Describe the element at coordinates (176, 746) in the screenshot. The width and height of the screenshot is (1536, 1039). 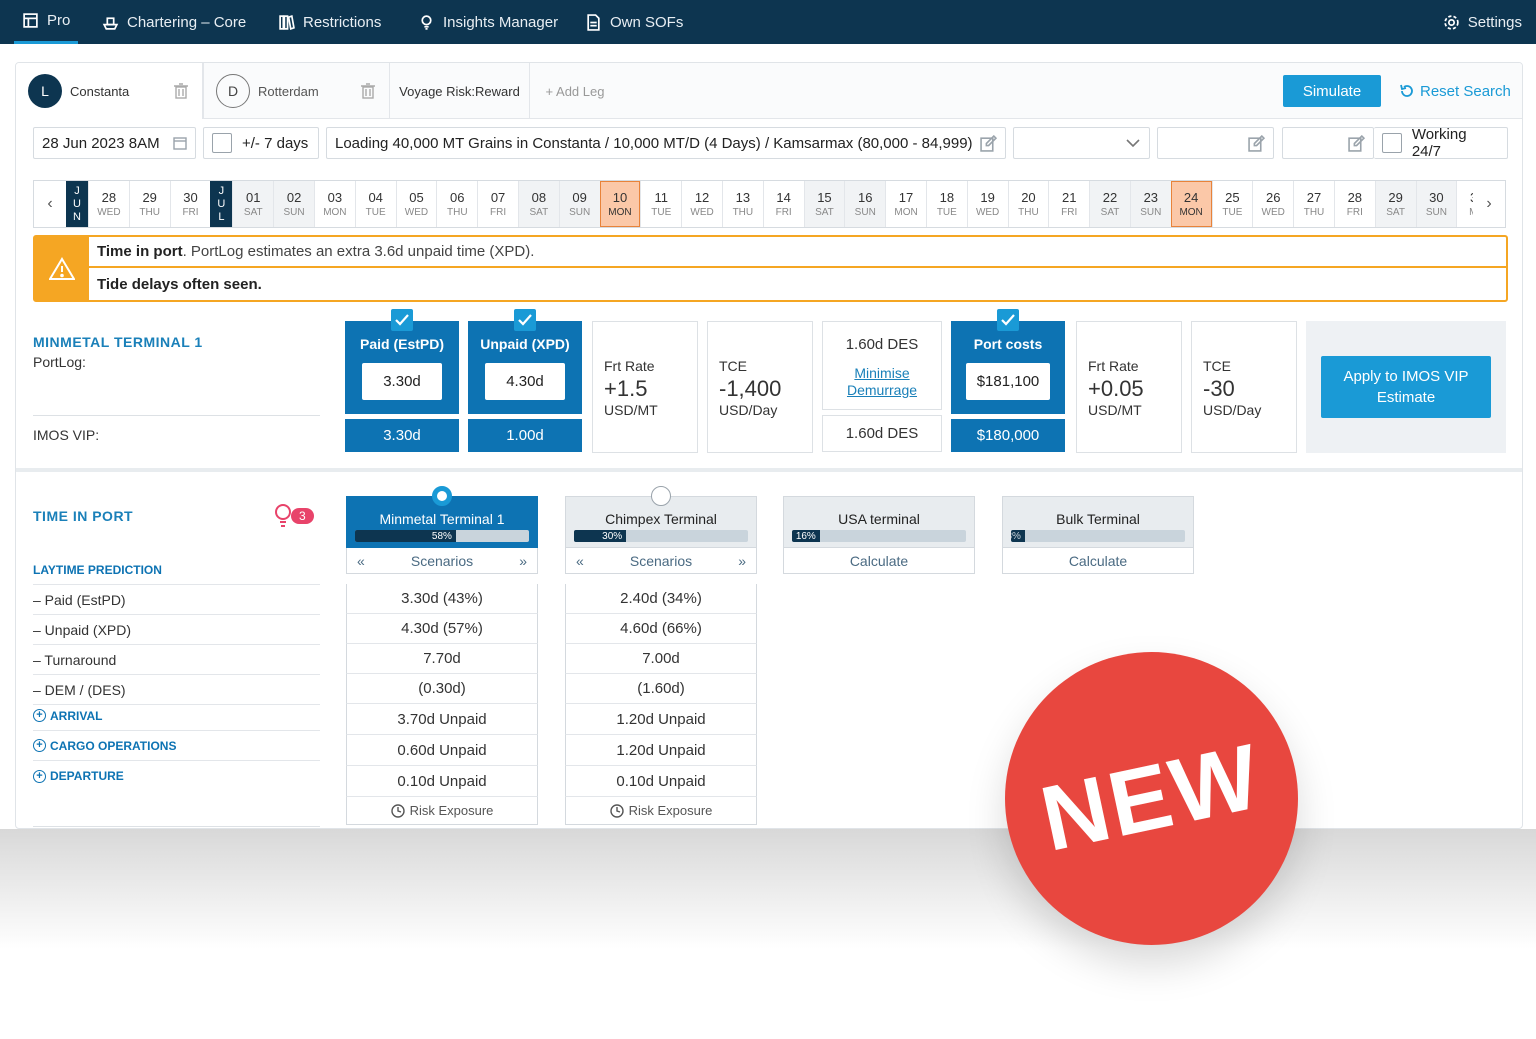
I see `cargo-operations-expander: + CARGO OPERATIONS` at that location.